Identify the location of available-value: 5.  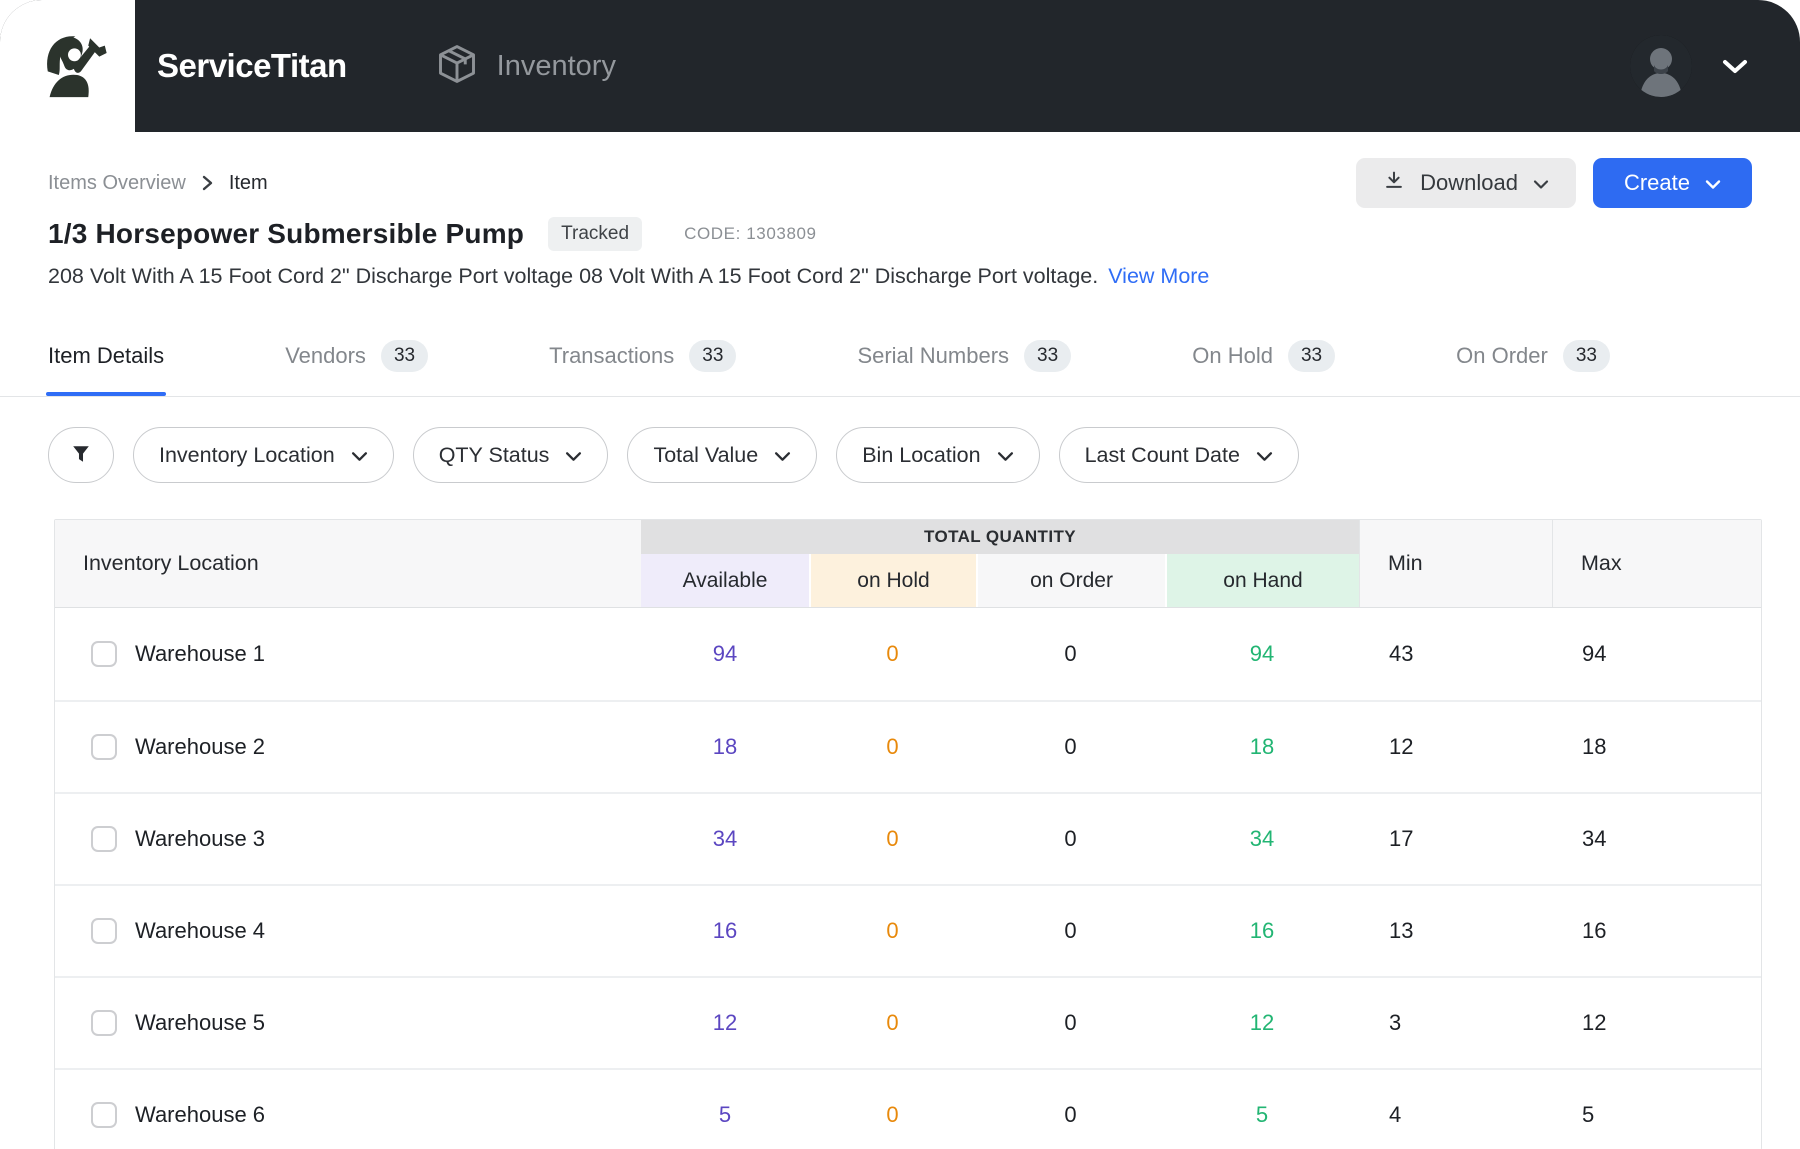
(725, 1114).